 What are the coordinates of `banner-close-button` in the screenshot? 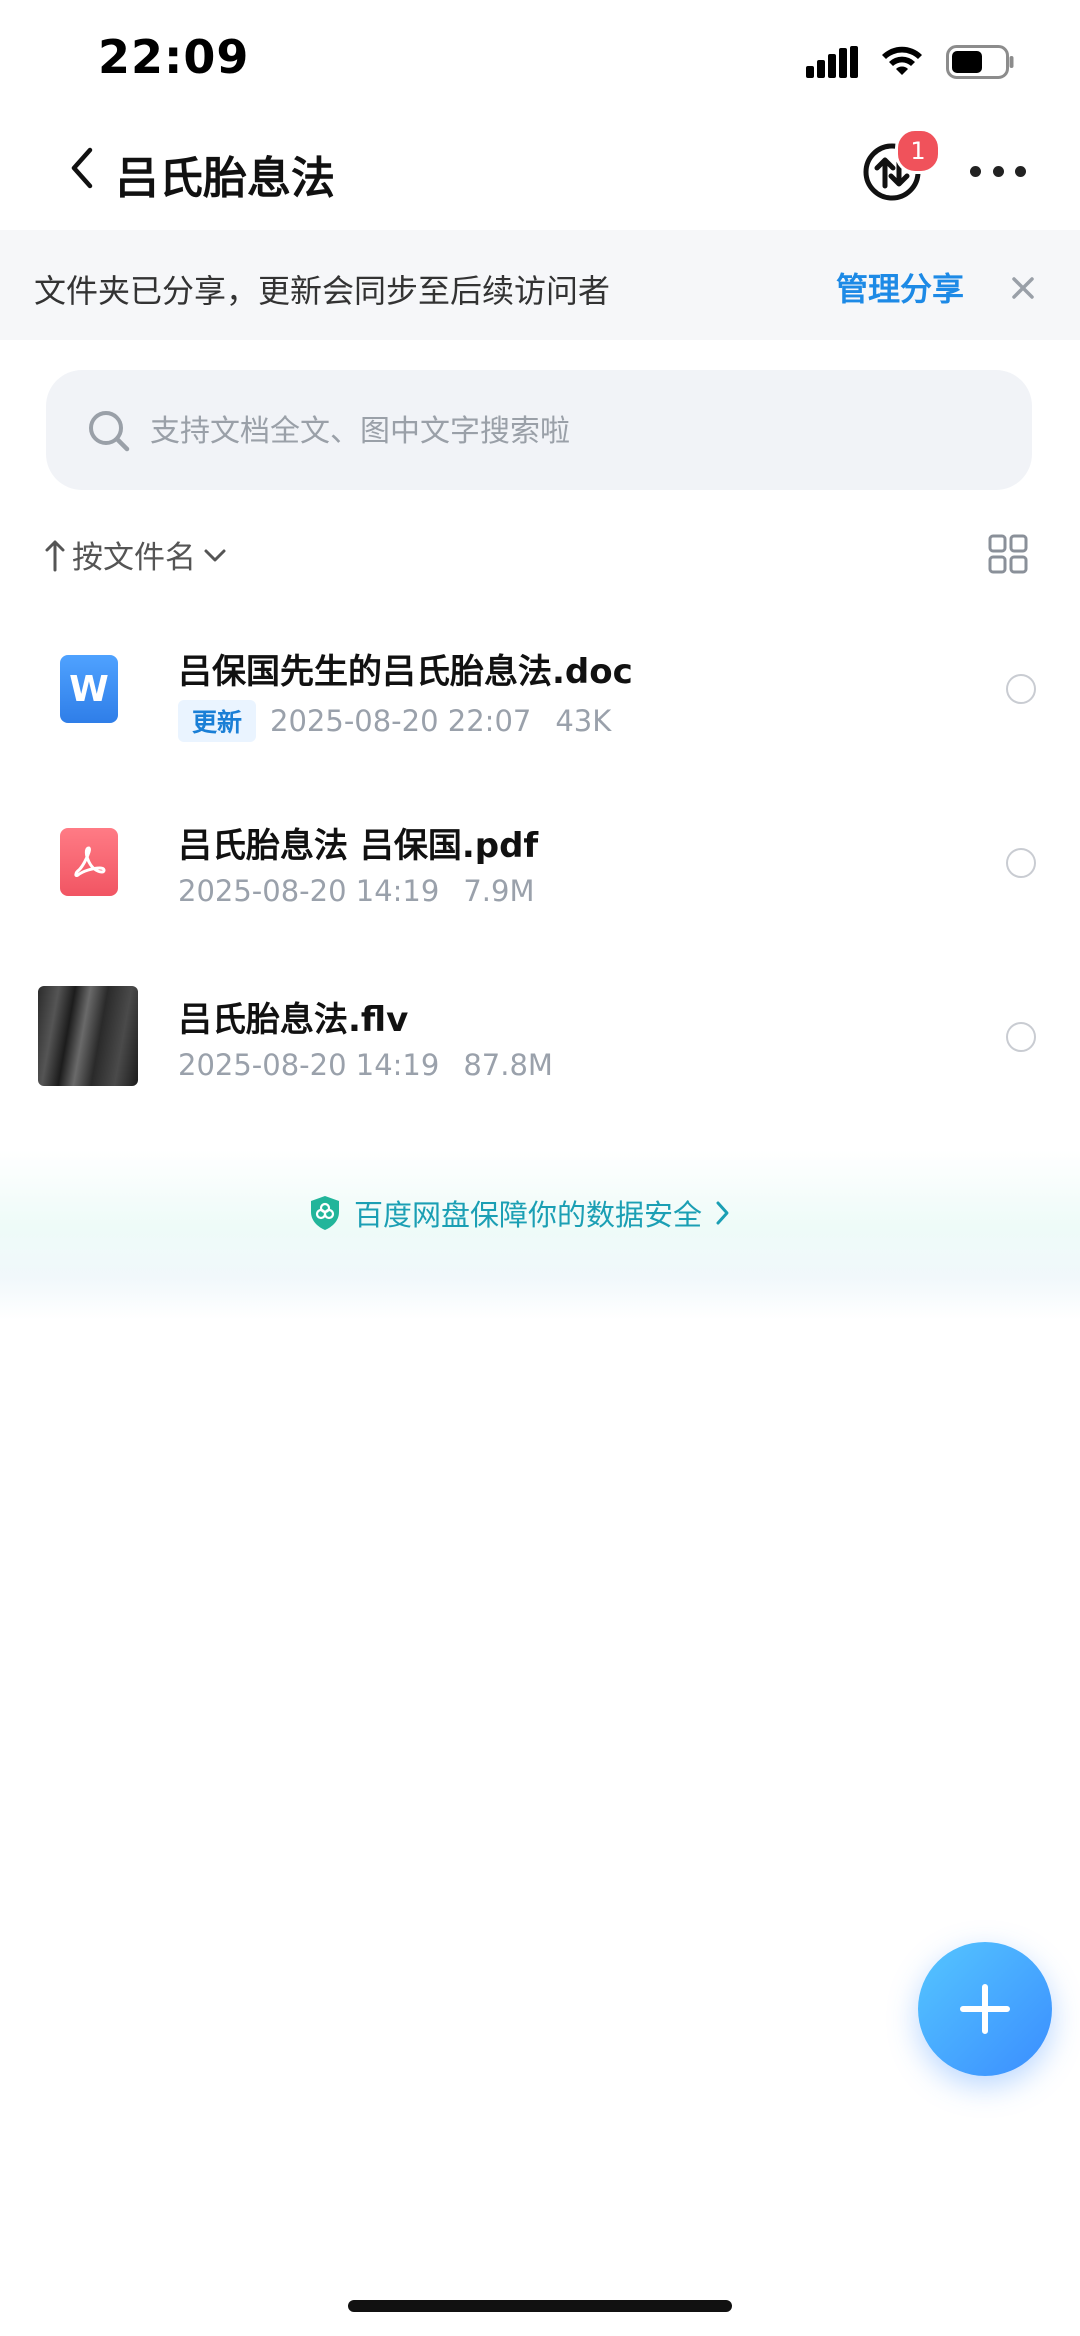 It's located at (1023, 288).